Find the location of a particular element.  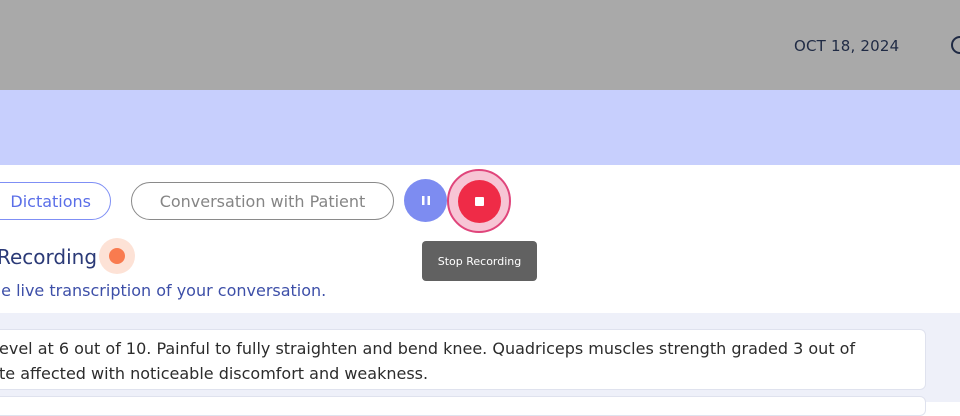

tab-conversation-label: Conversation with Patient is located at coordinates (262, 201).